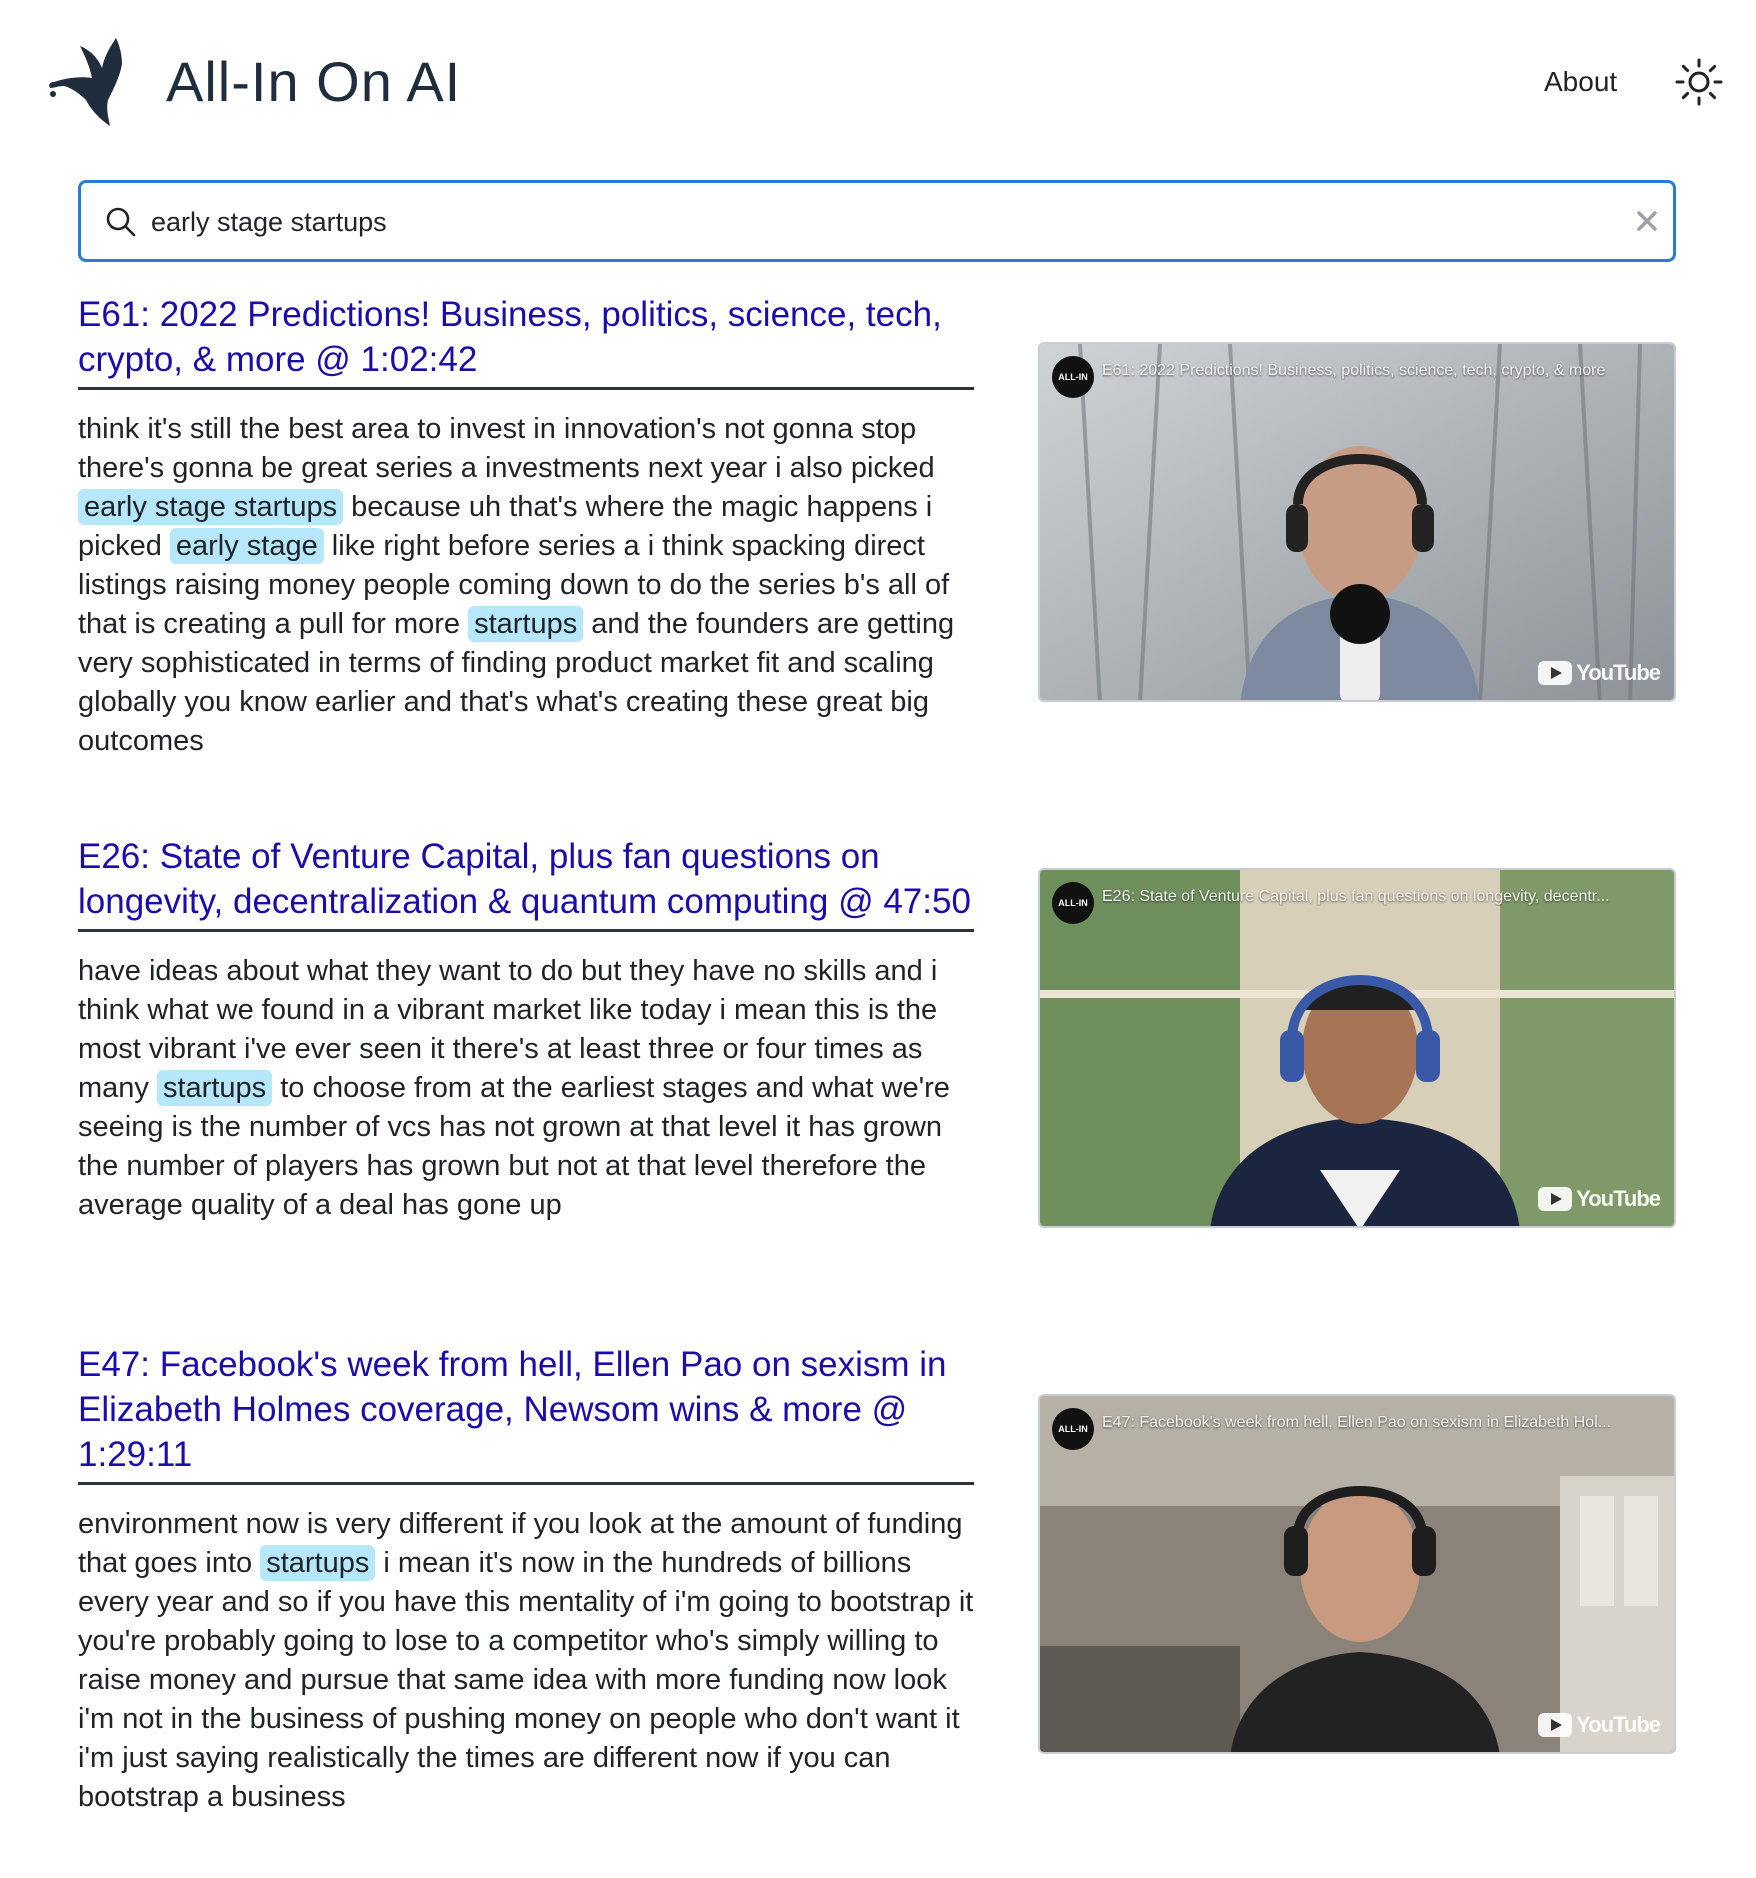  Describe the element at coordinates (246, 546) in the screenshot. I see `search-highlight: early stage` at that location.